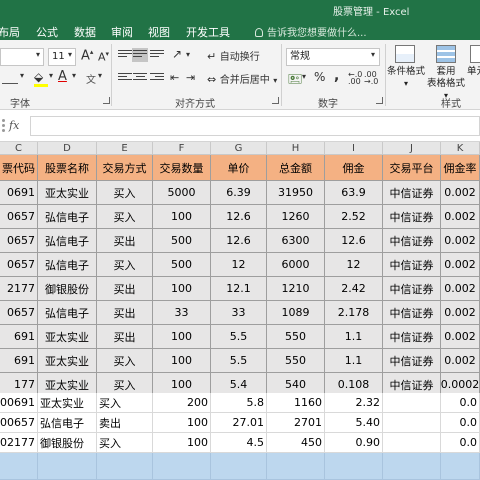  What do you see at coordinates (296, 289) in the screenshot?
I see `cell-h-r5: 1210` at bounding box center [296, 289].